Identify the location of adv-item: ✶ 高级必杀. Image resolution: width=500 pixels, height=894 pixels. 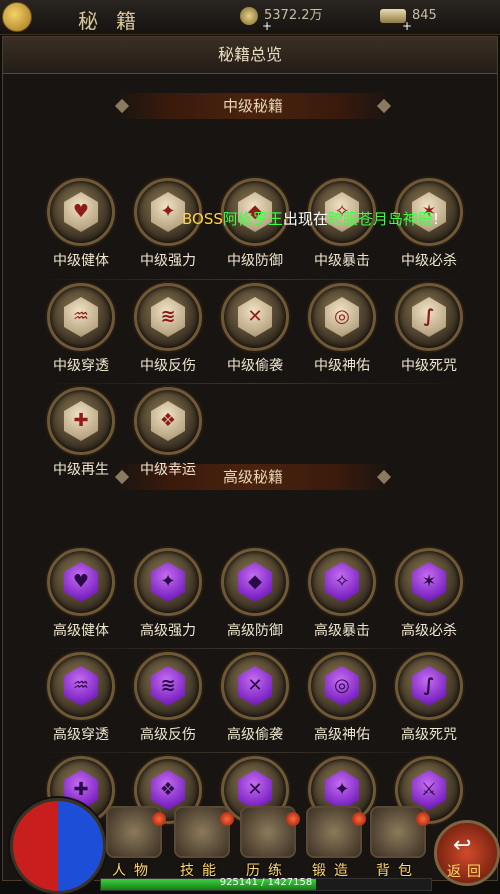
(429, 598).